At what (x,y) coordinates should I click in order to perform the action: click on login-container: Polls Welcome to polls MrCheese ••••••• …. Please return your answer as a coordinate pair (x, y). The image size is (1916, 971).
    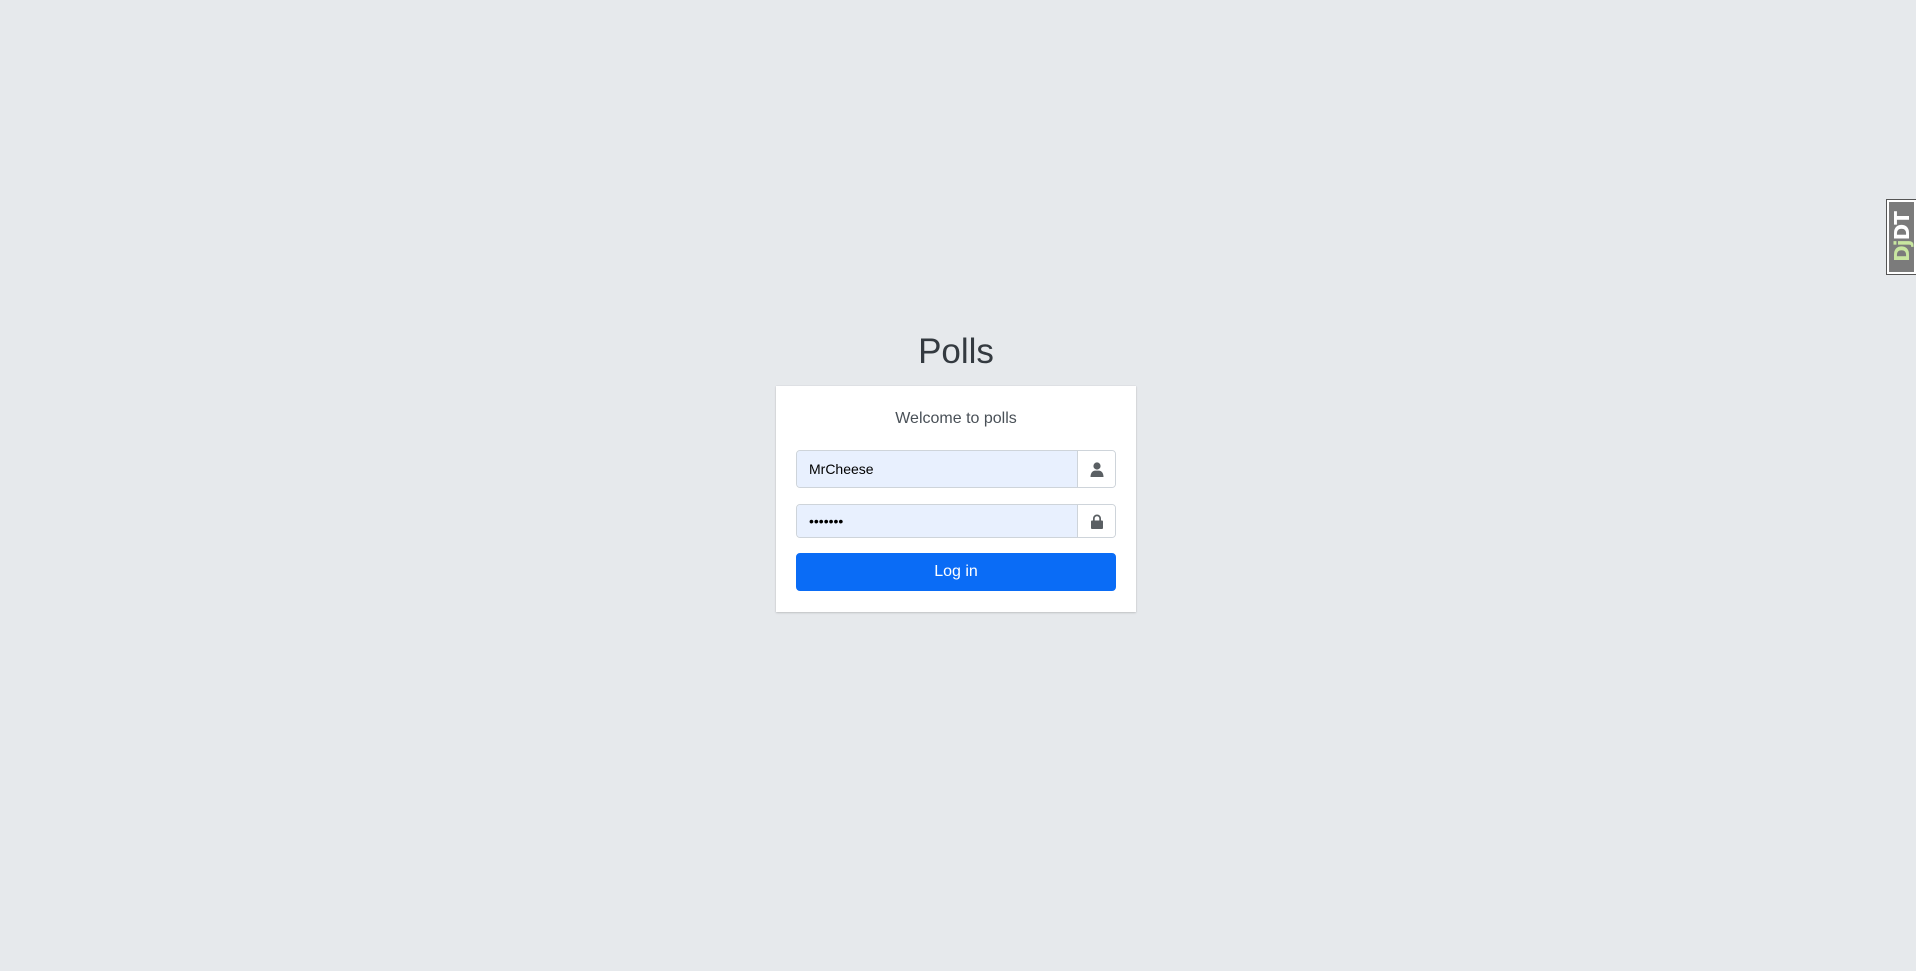
    Looking at the image, I should click on (956, 471).